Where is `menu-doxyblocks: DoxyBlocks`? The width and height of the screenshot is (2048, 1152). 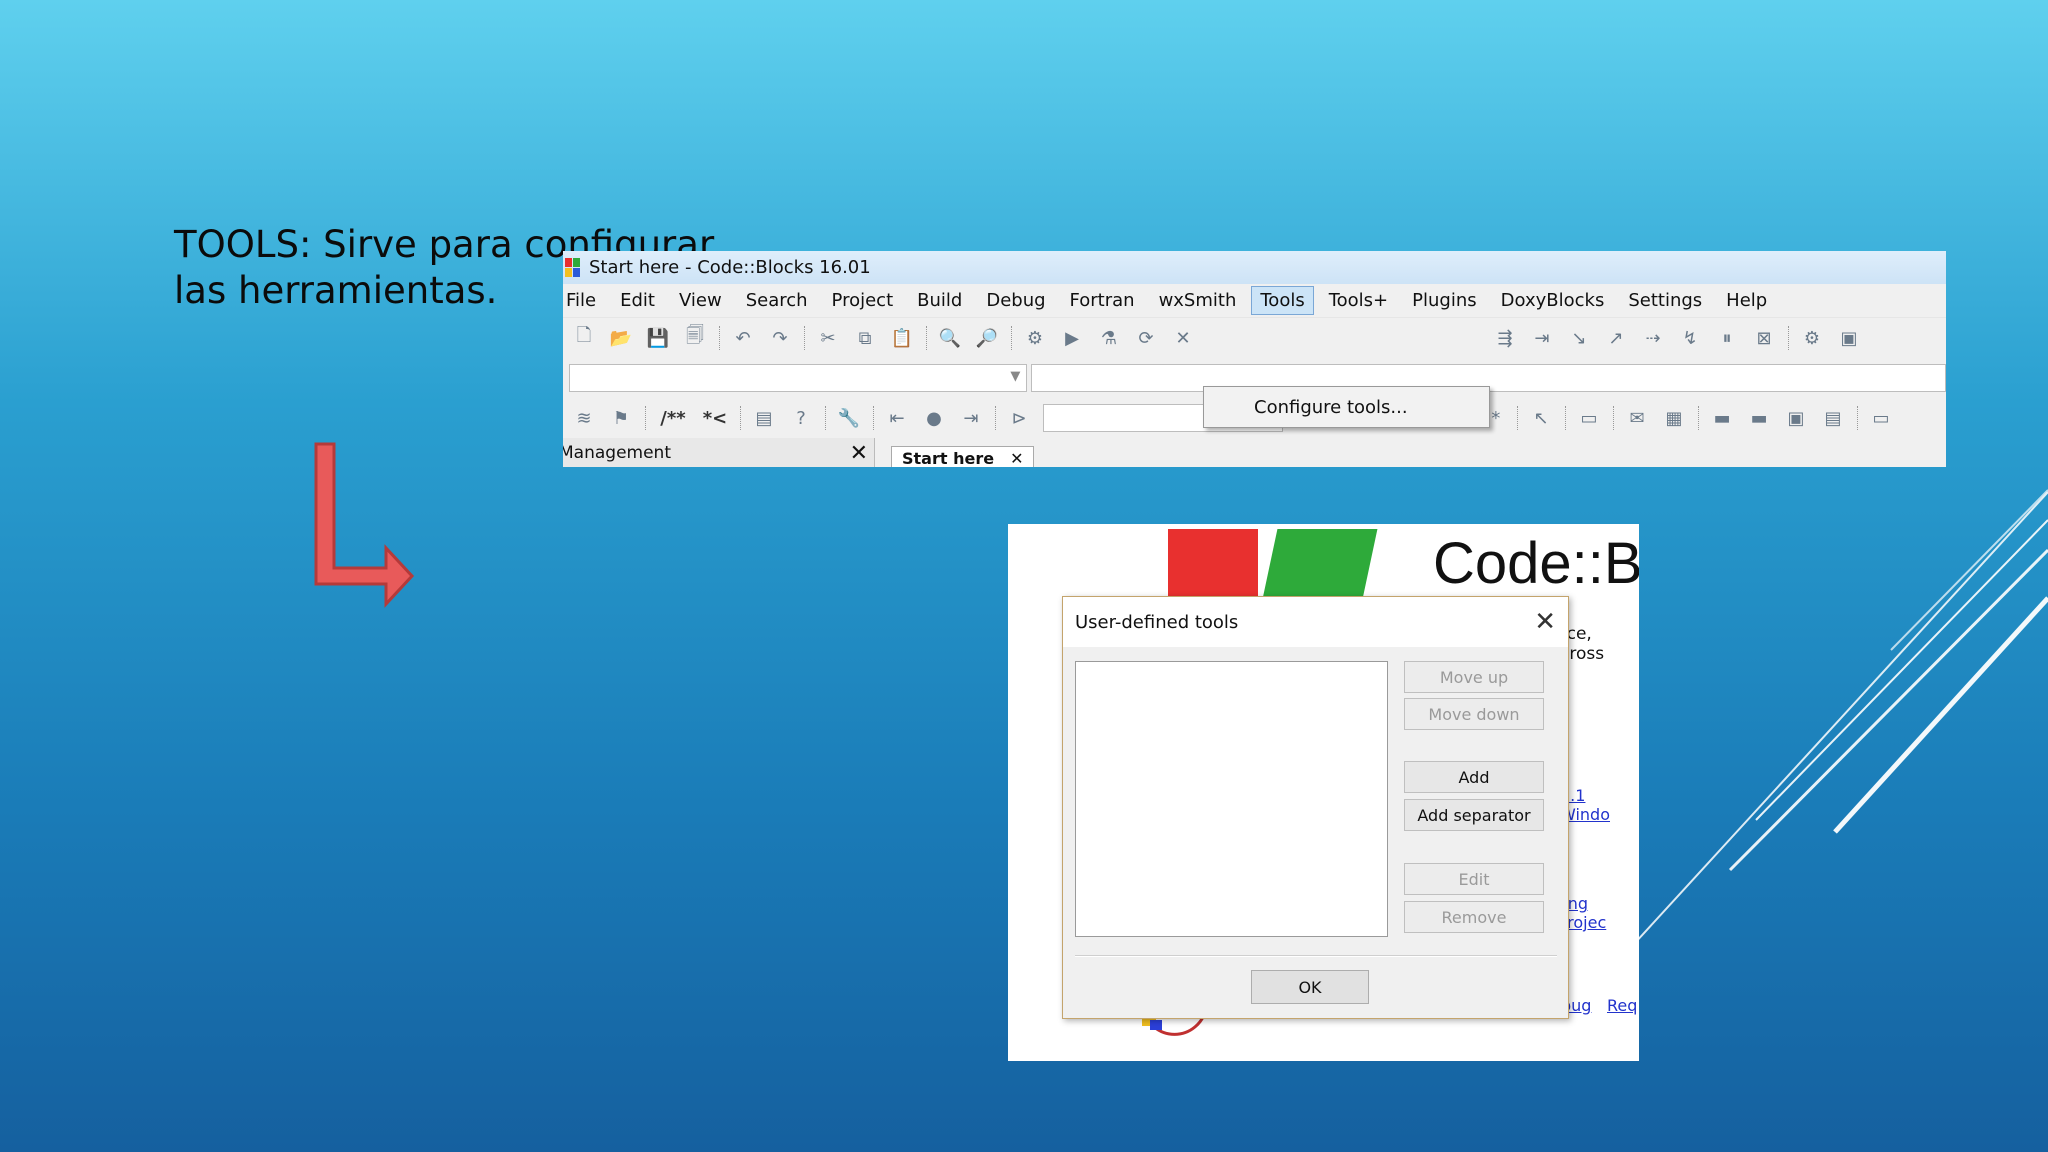 menu-doxyblocks: DoxyBlocks is located at coordinates (1553, 300).